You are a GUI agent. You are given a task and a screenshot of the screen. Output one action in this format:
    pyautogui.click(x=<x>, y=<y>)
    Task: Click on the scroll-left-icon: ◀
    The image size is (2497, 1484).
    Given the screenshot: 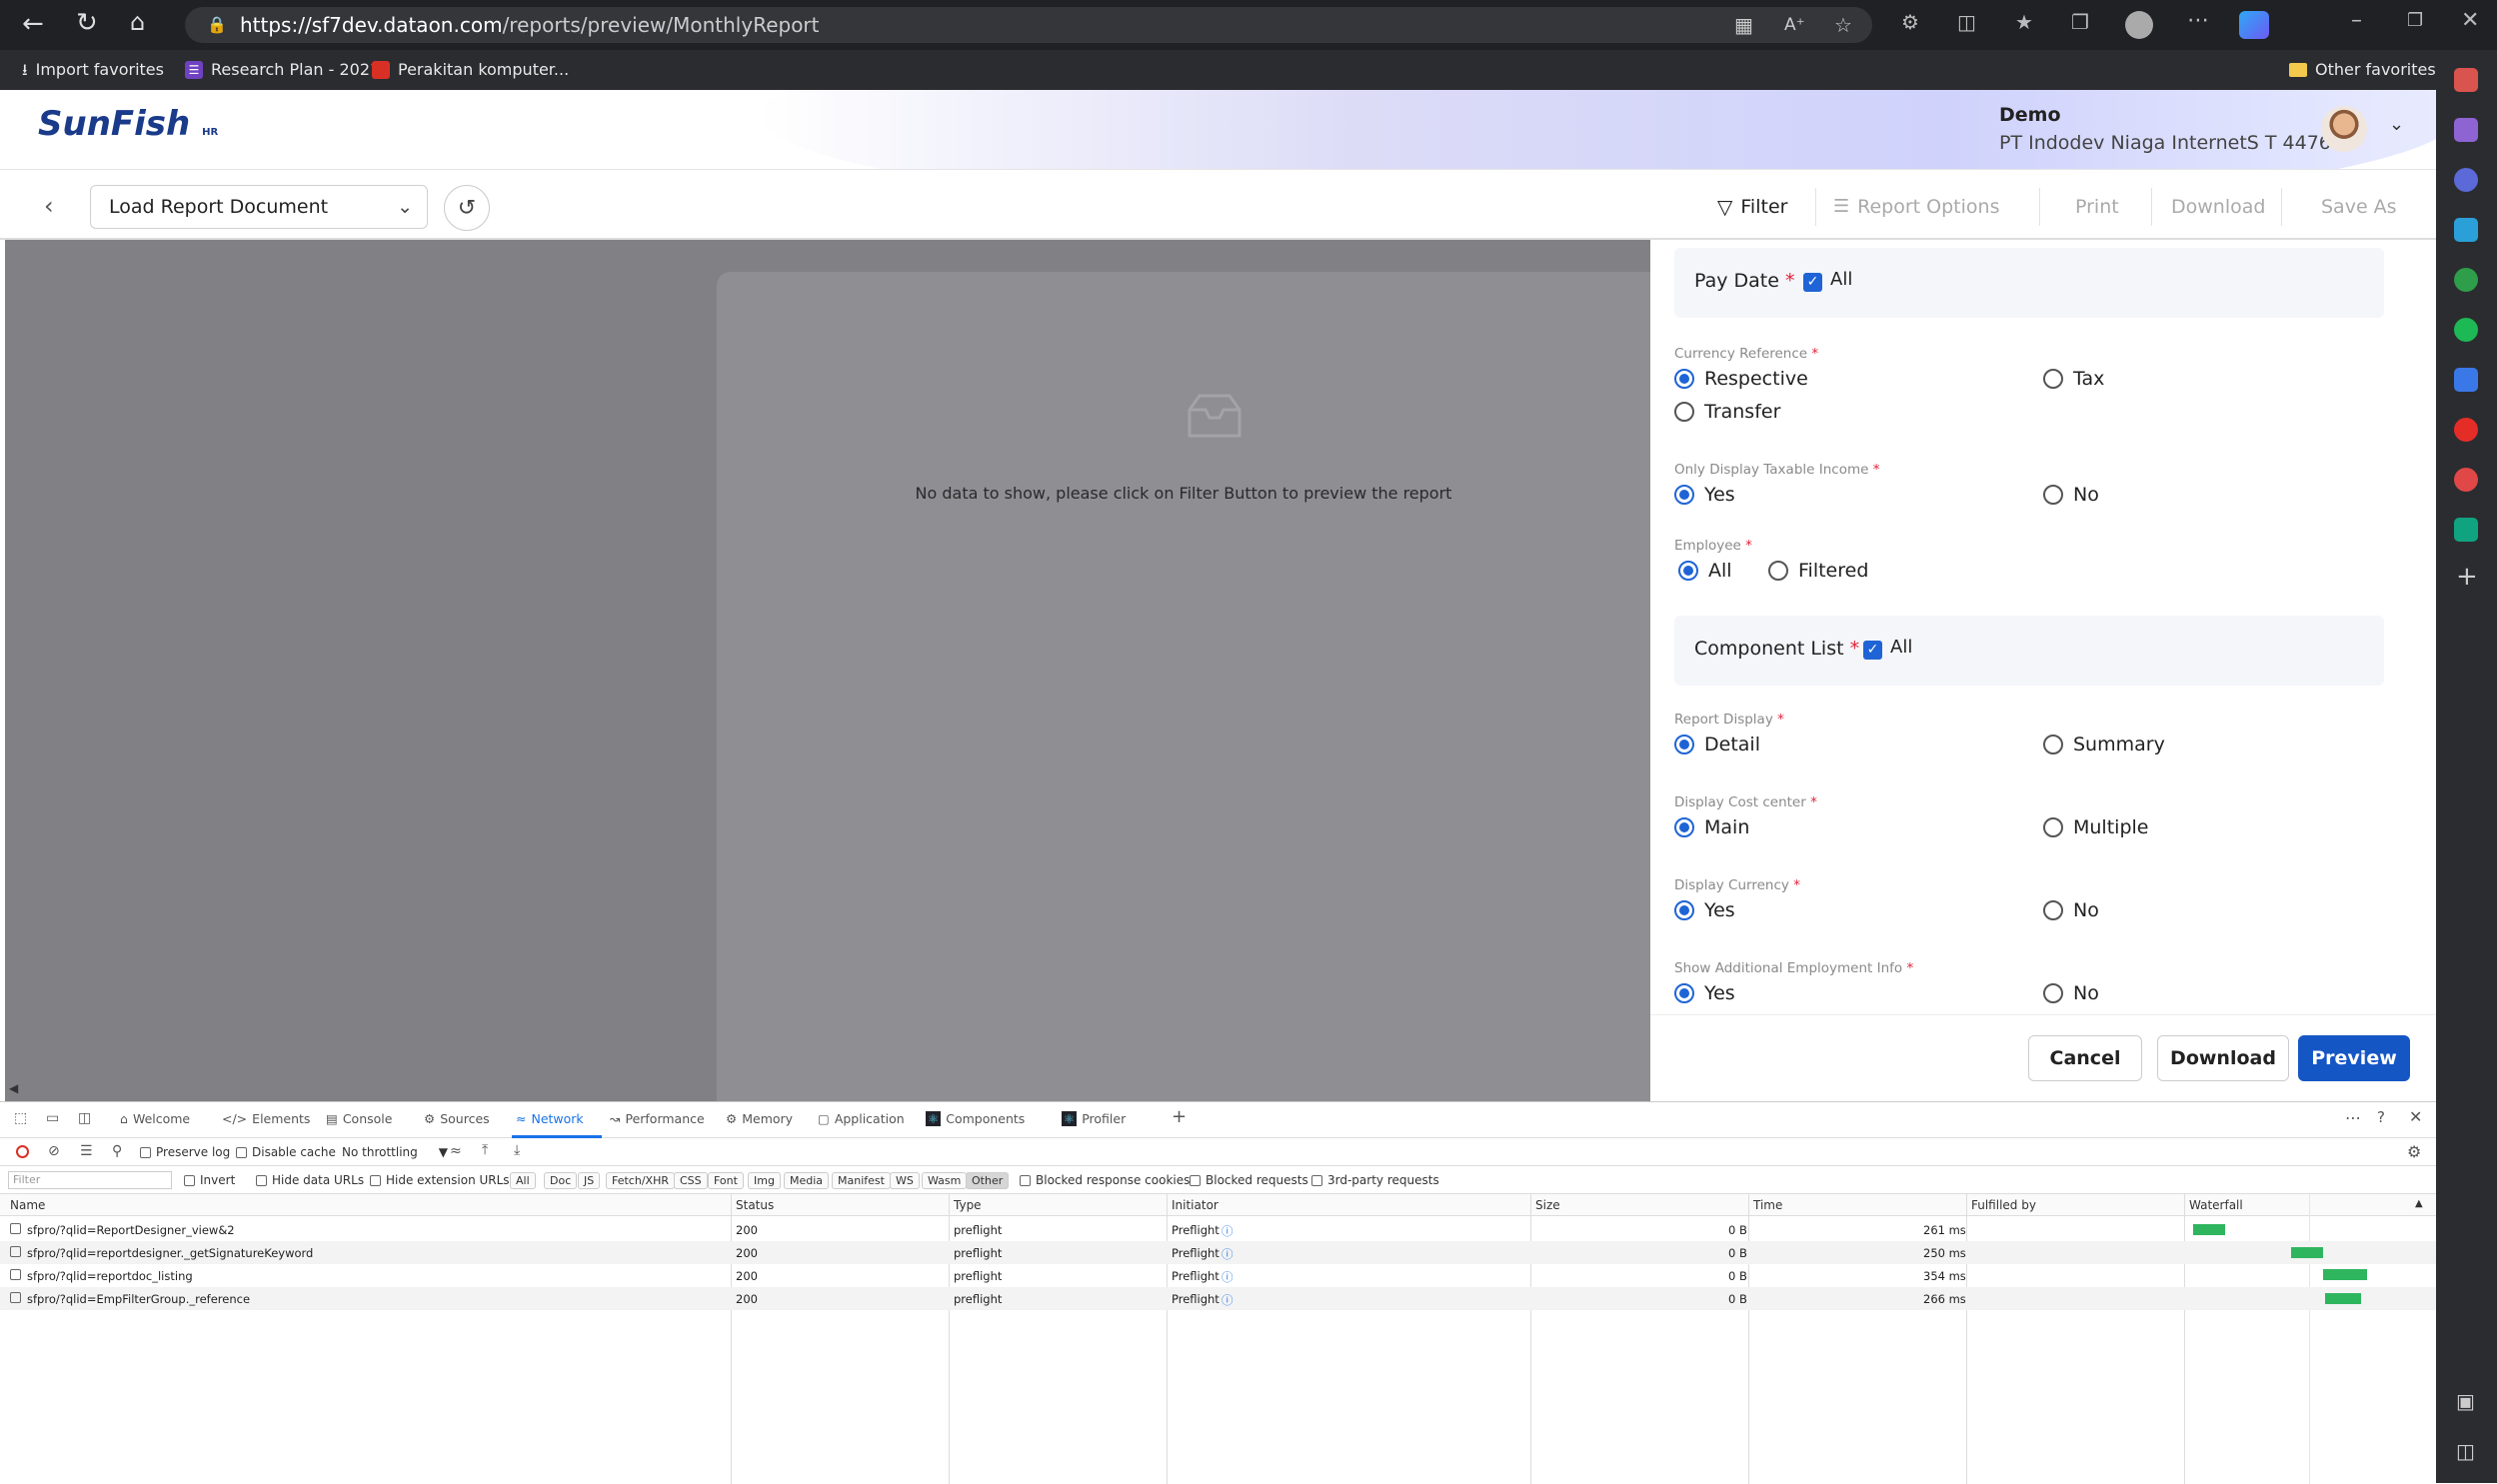 What is the action you would take?
    pyautogui.click(x=13, y=1088)
    